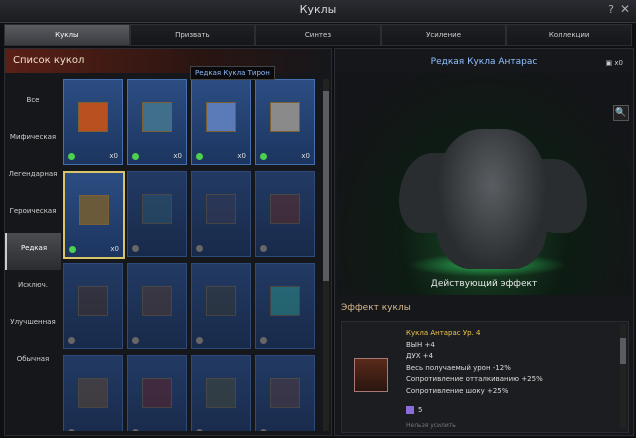 The width and height of the screenshot is (636, 438). What do you see at coordinates (484, 284) in the screenshot?
I see `active-effect-label: Действующий эффект` at bounding box center [484, 284].